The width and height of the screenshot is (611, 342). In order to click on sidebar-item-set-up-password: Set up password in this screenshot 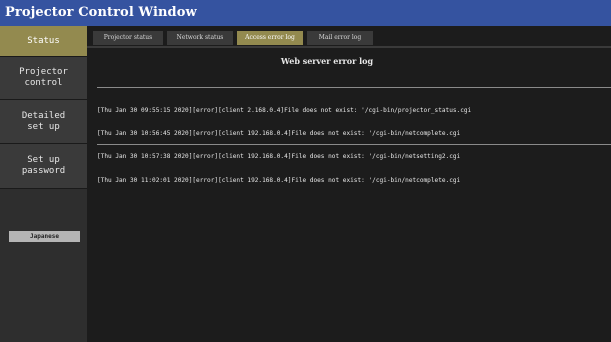, I will do `click(43, 166)`.